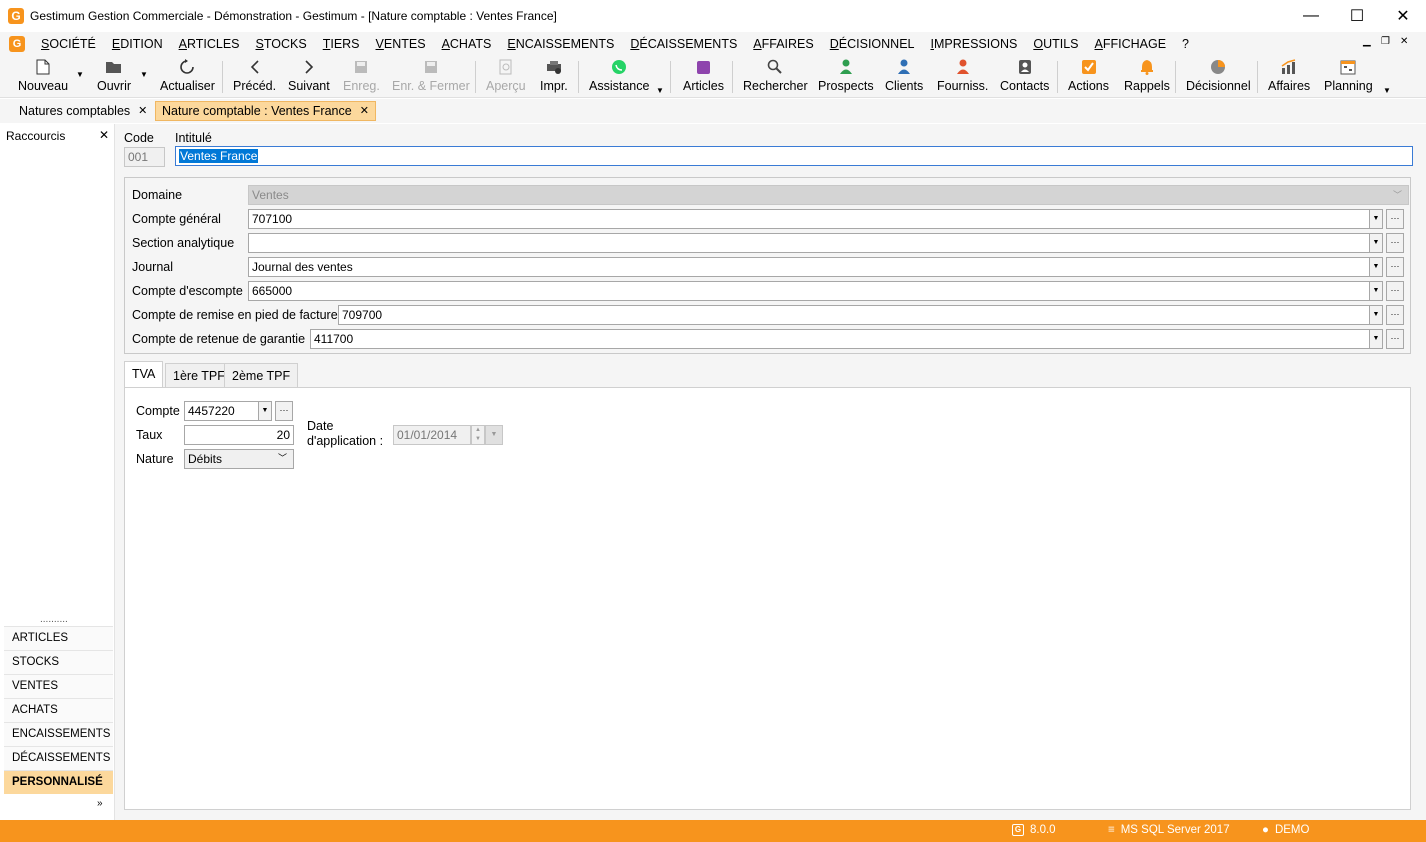  What do you see at coordinates (783, 44) in the screenshot?
I see `menu-affaires: AFFAIRES` at bounding box center [783, 44].